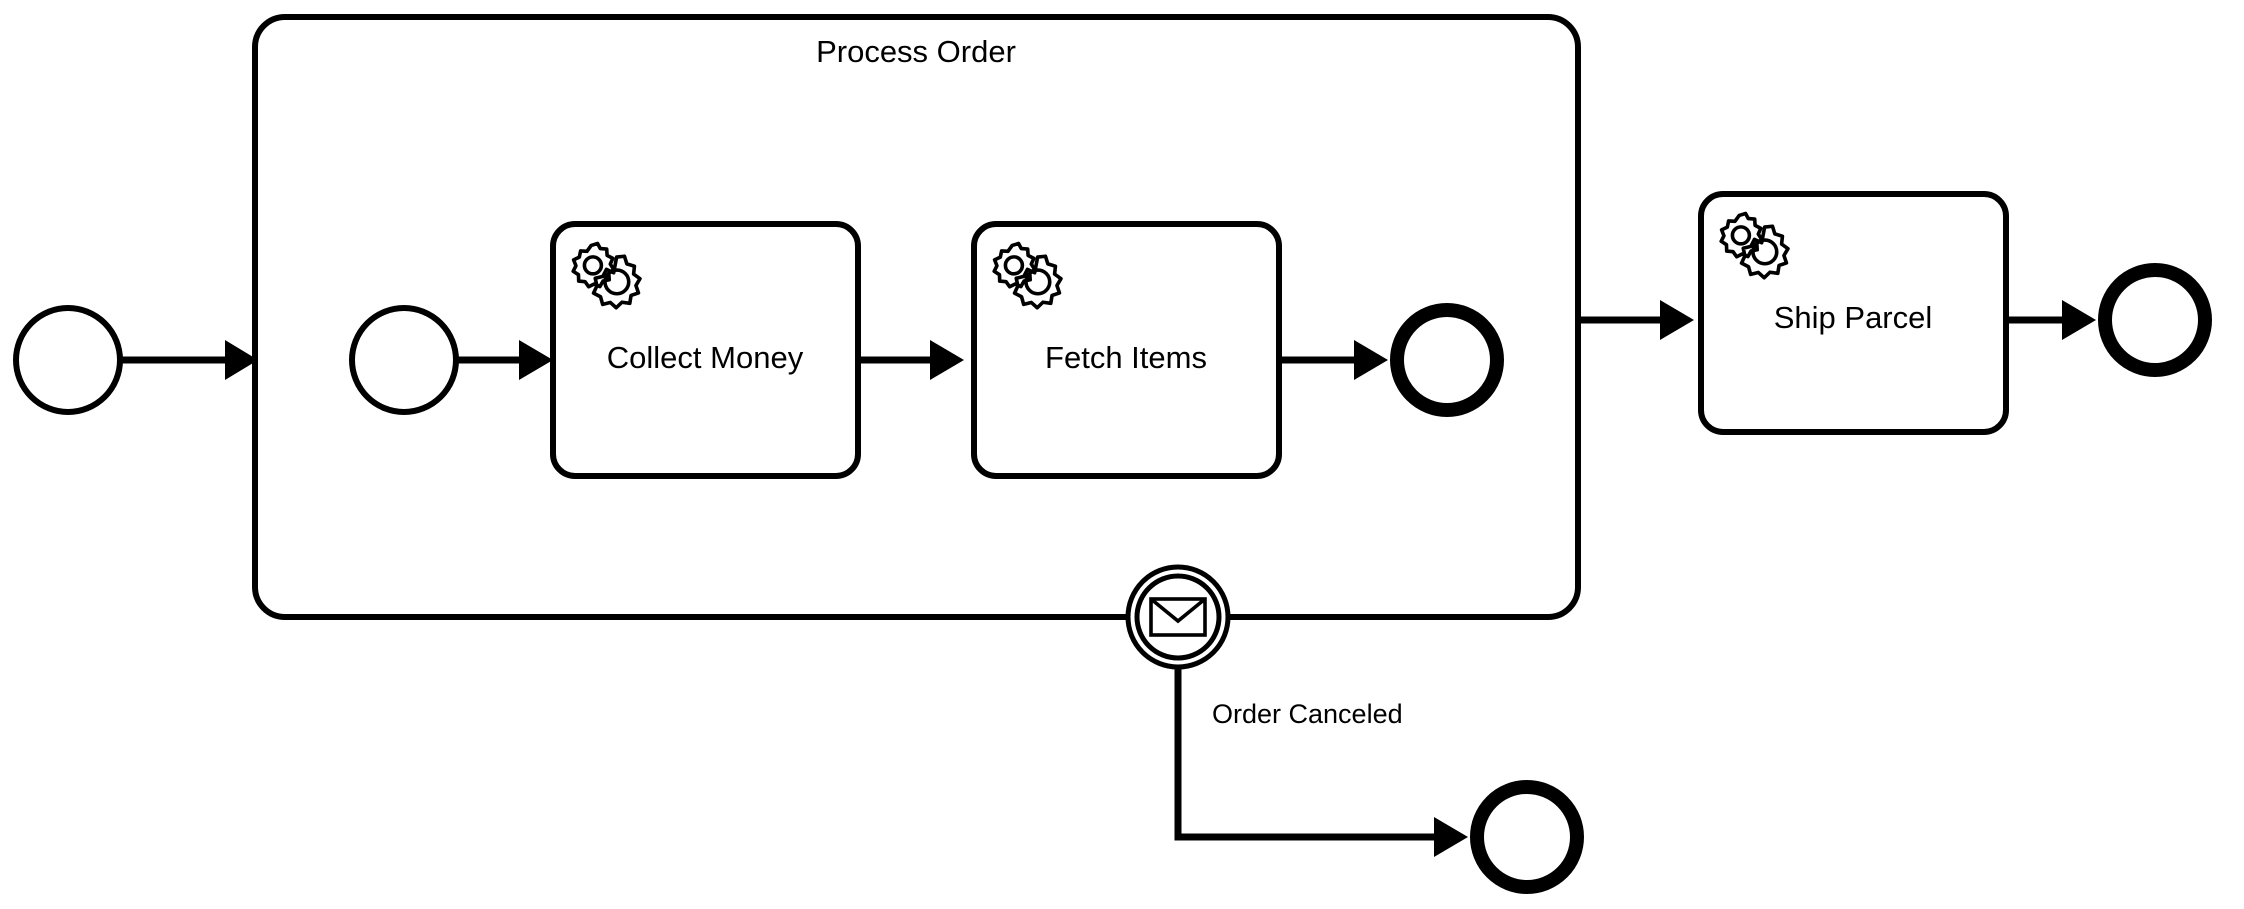  I want to click on service-task-collect-money: Collect Money, so click(705, 350).